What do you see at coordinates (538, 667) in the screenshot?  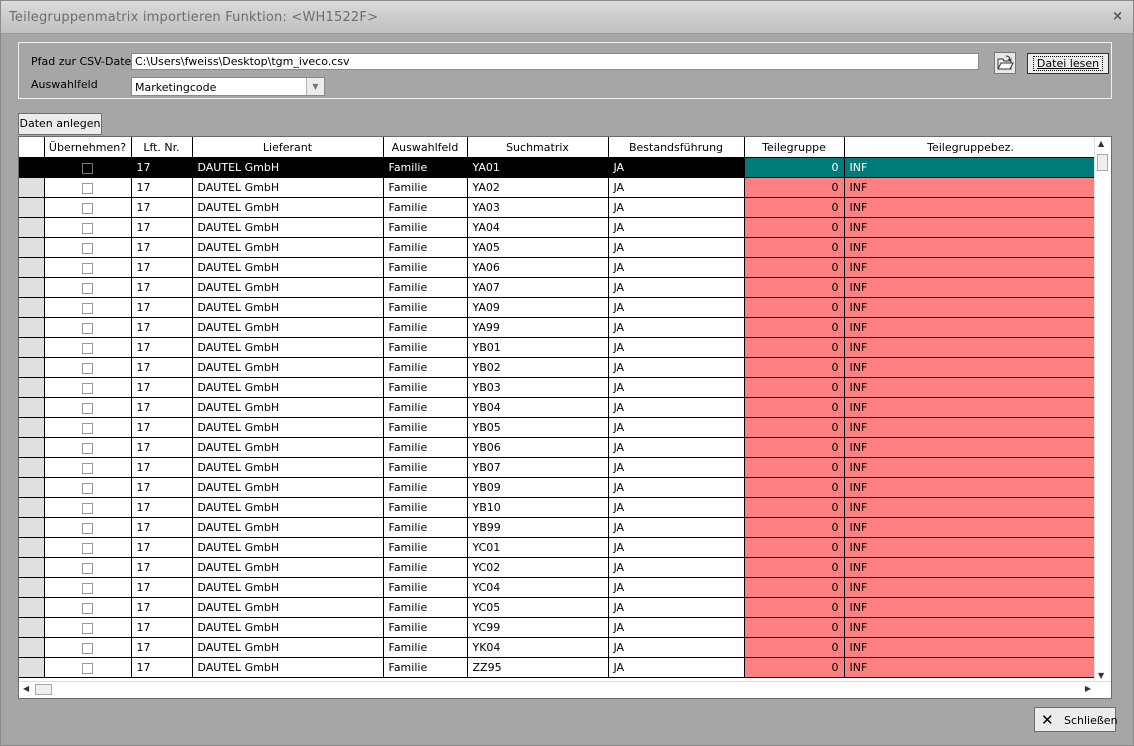 I see `cell-suchmatrix: ZZ95` at bounding box center [538, 667].